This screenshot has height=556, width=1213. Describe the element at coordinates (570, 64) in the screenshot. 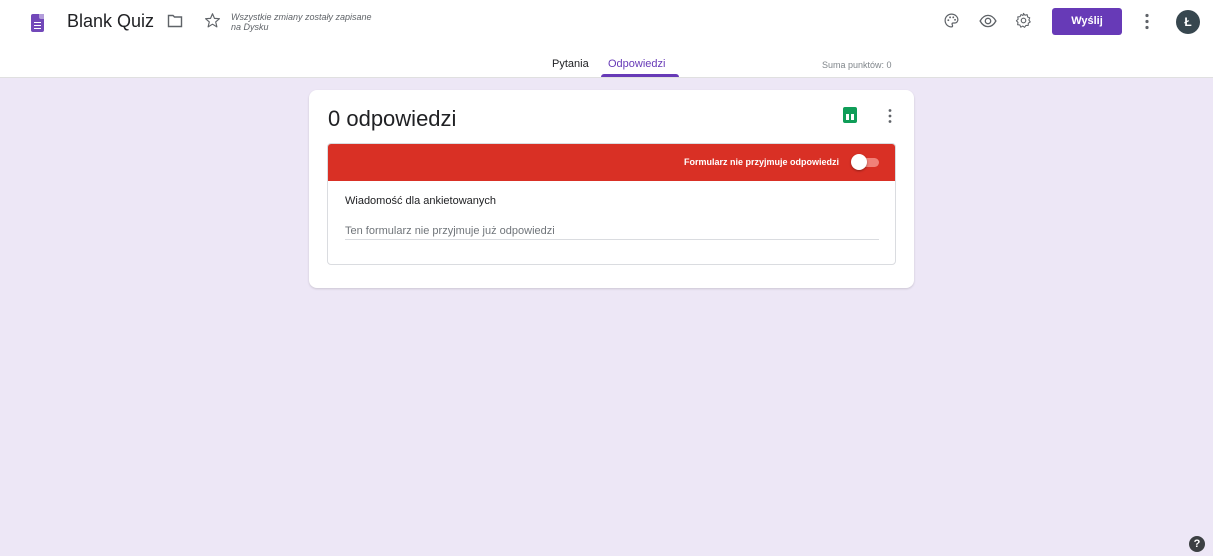

I see `tab-questions: Pytania` at that location.